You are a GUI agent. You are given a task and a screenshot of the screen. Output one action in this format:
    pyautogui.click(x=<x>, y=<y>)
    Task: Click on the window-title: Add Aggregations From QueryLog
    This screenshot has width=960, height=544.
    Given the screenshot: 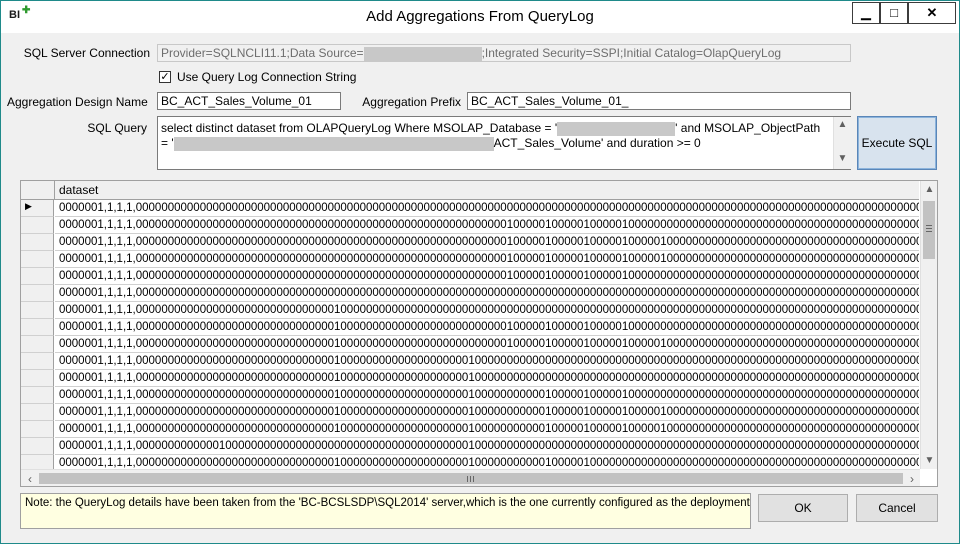 What is the action you would take?
    pyautogui.click(x=480, y=16)
    